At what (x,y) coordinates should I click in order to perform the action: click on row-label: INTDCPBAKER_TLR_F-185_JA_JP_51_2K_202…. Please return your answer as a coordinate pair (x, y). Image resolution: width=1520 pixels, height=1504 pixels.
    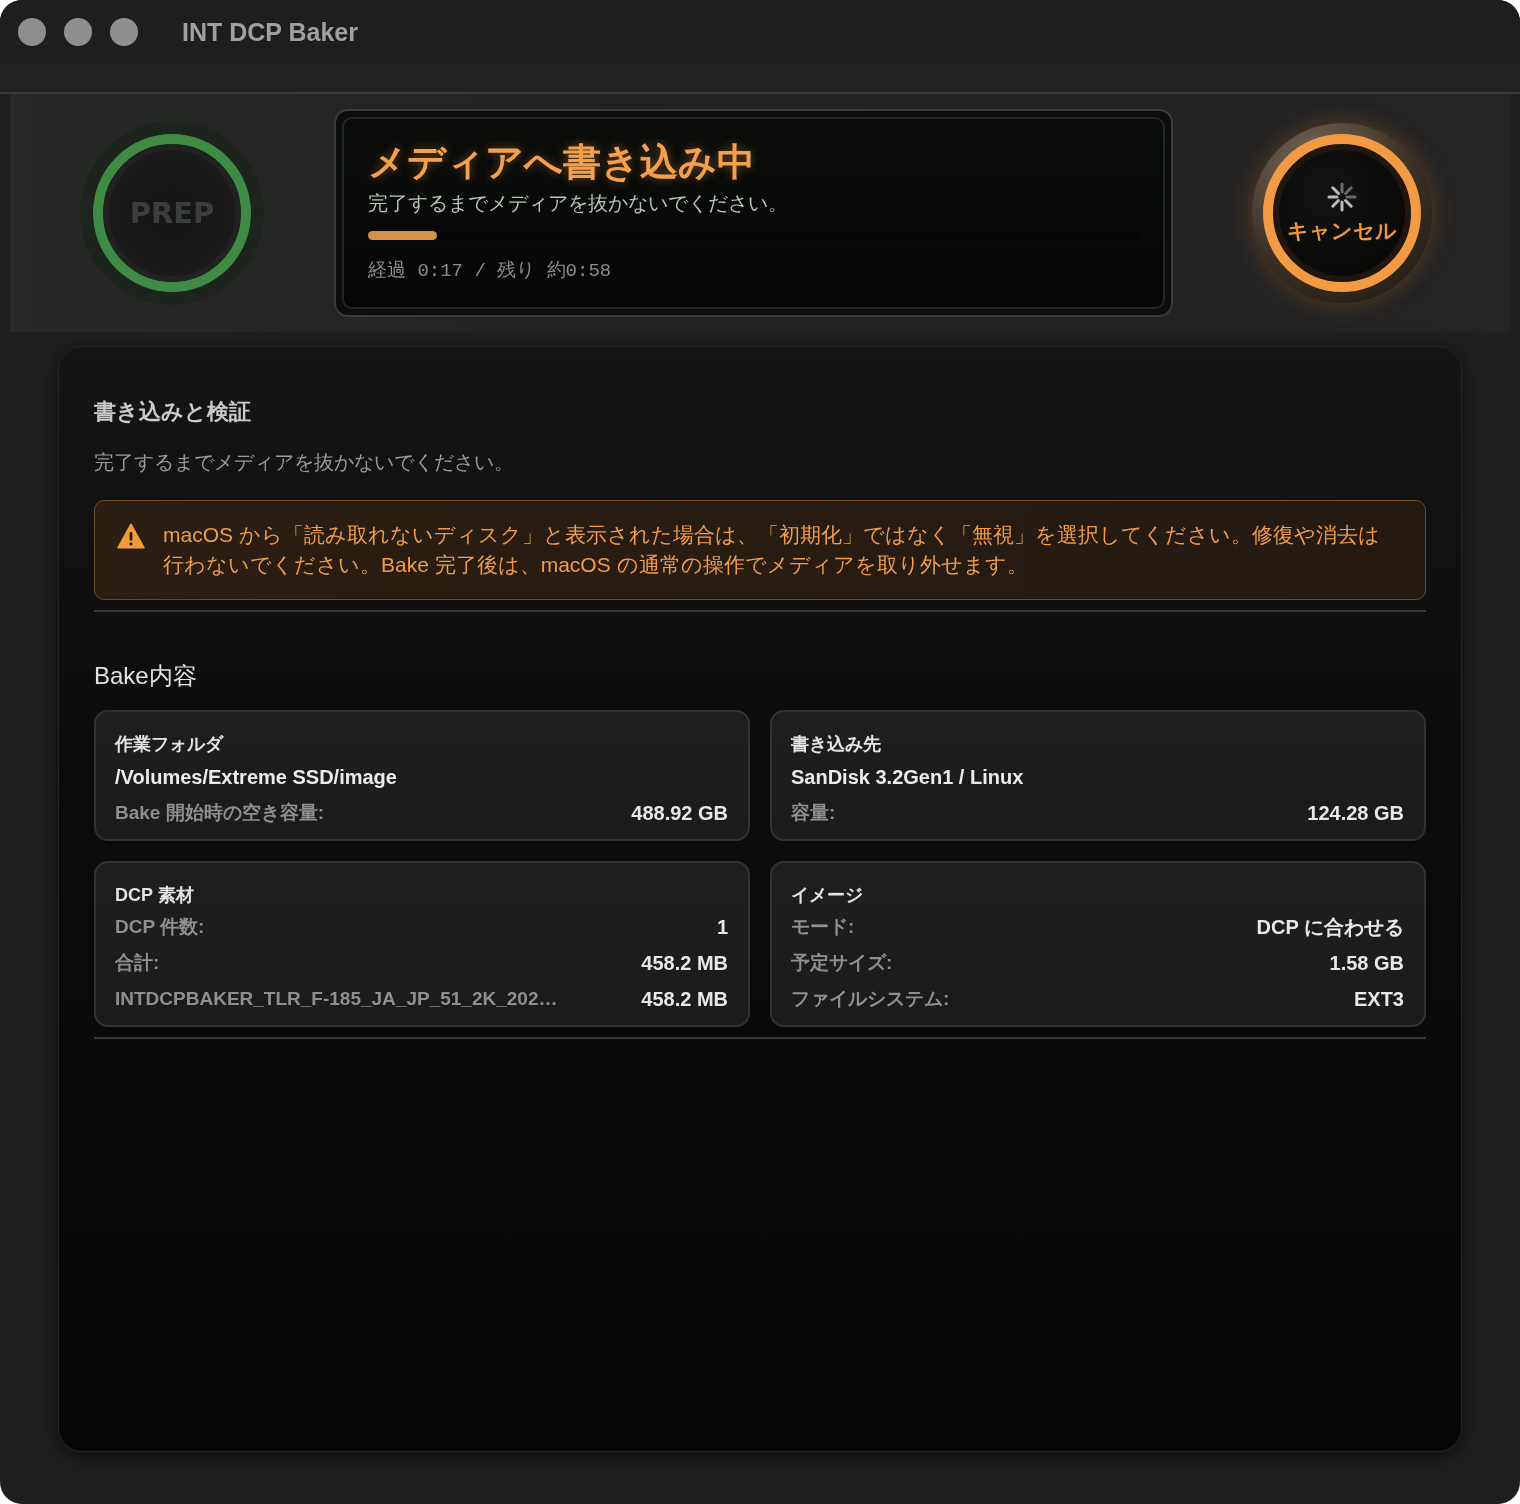
    Looking at the image, I should click on (336, 999).